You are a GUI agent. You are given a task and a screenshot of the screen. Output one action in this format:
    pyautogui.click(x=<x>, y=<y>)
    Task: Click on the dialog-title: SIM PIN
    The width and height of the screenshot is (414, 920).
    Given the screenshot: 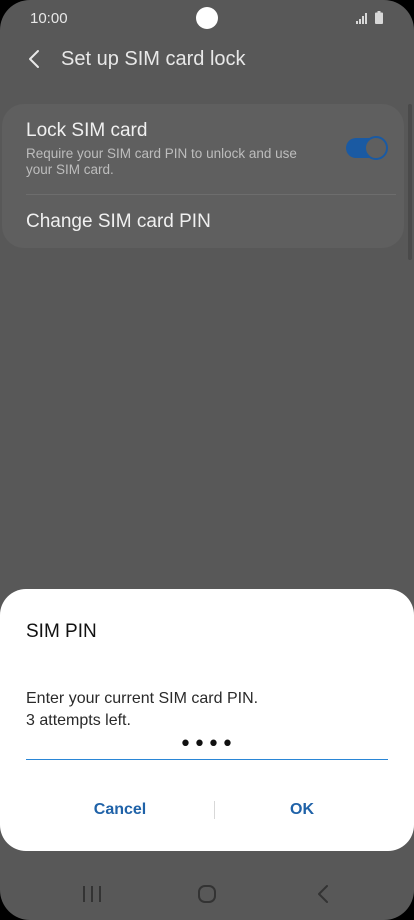 What is the action you would take?
    pyautogui.click(x=61, y=631)
    